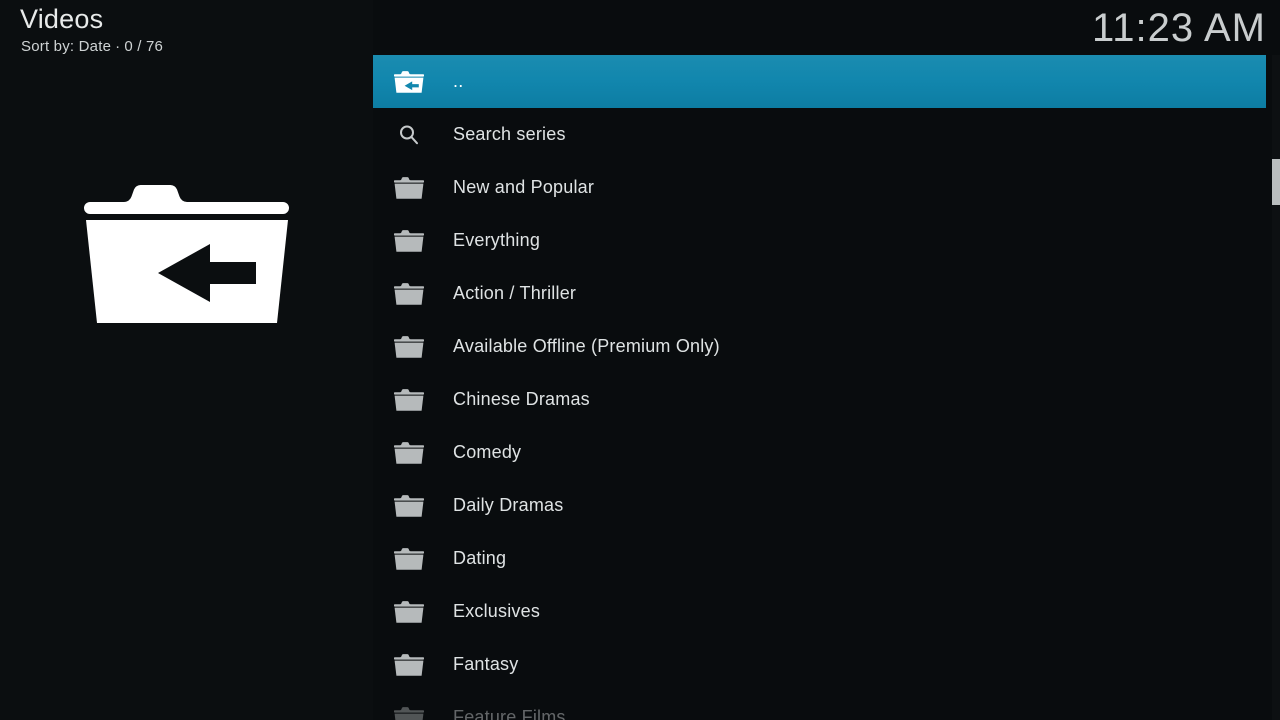 The height and width of the screenshot is (720, 1280). I want to click on list-item-label: New and Popular, so click(524, 187).